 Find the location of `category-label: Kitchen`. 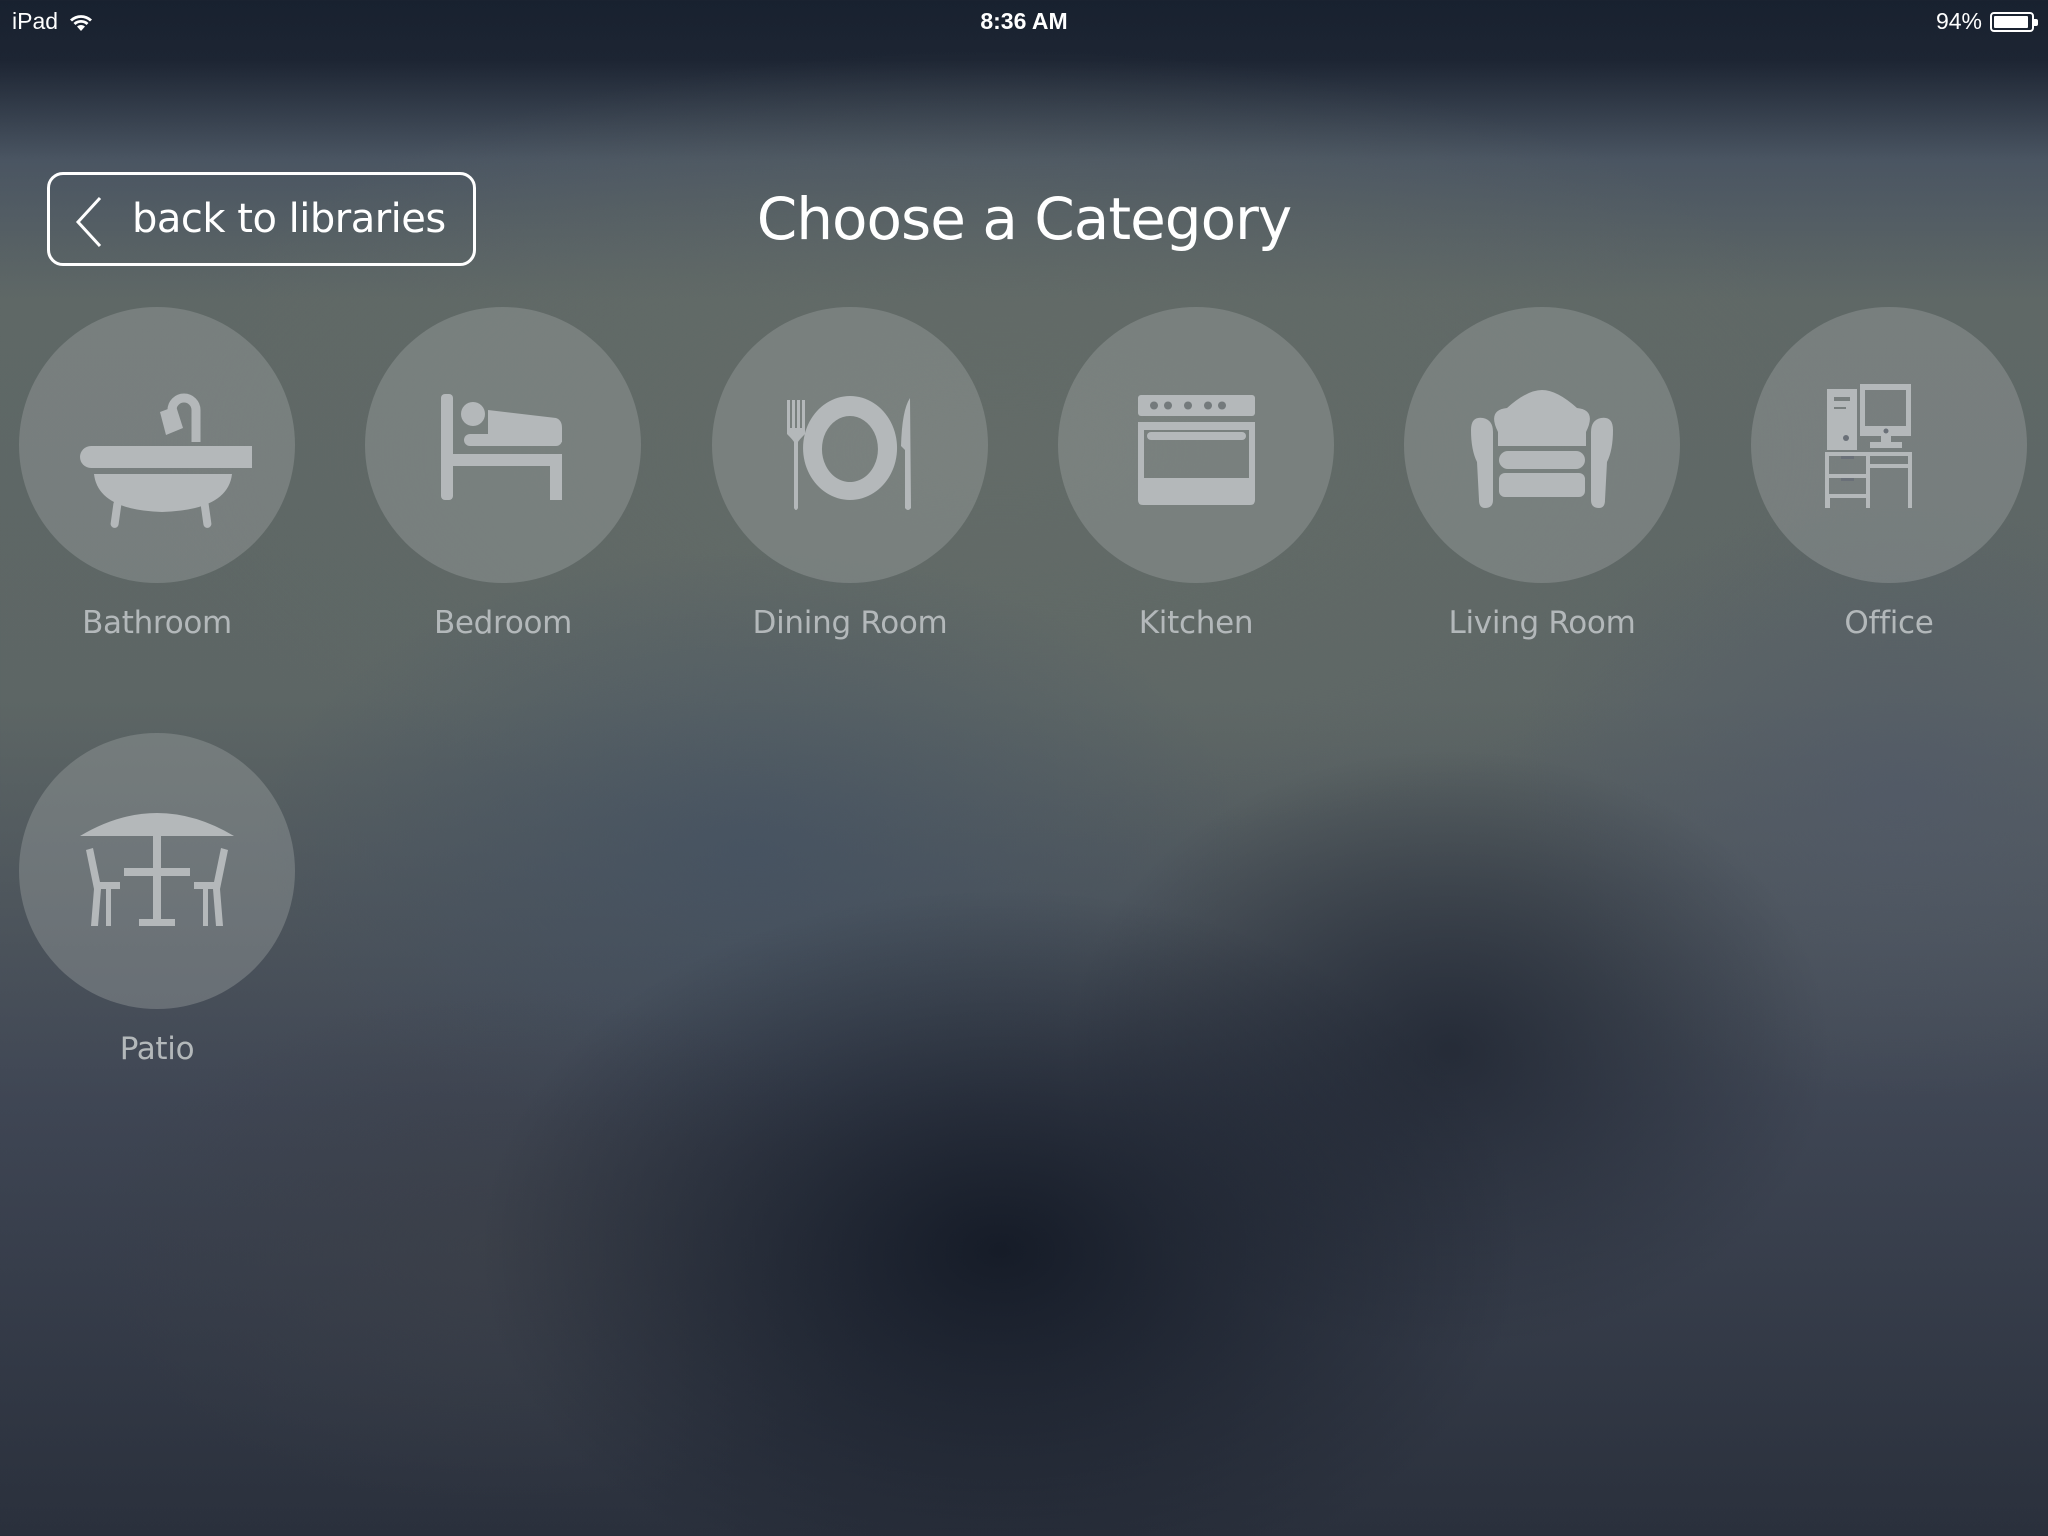

category-label: Kitchen is located at coordinates (1196, 623).